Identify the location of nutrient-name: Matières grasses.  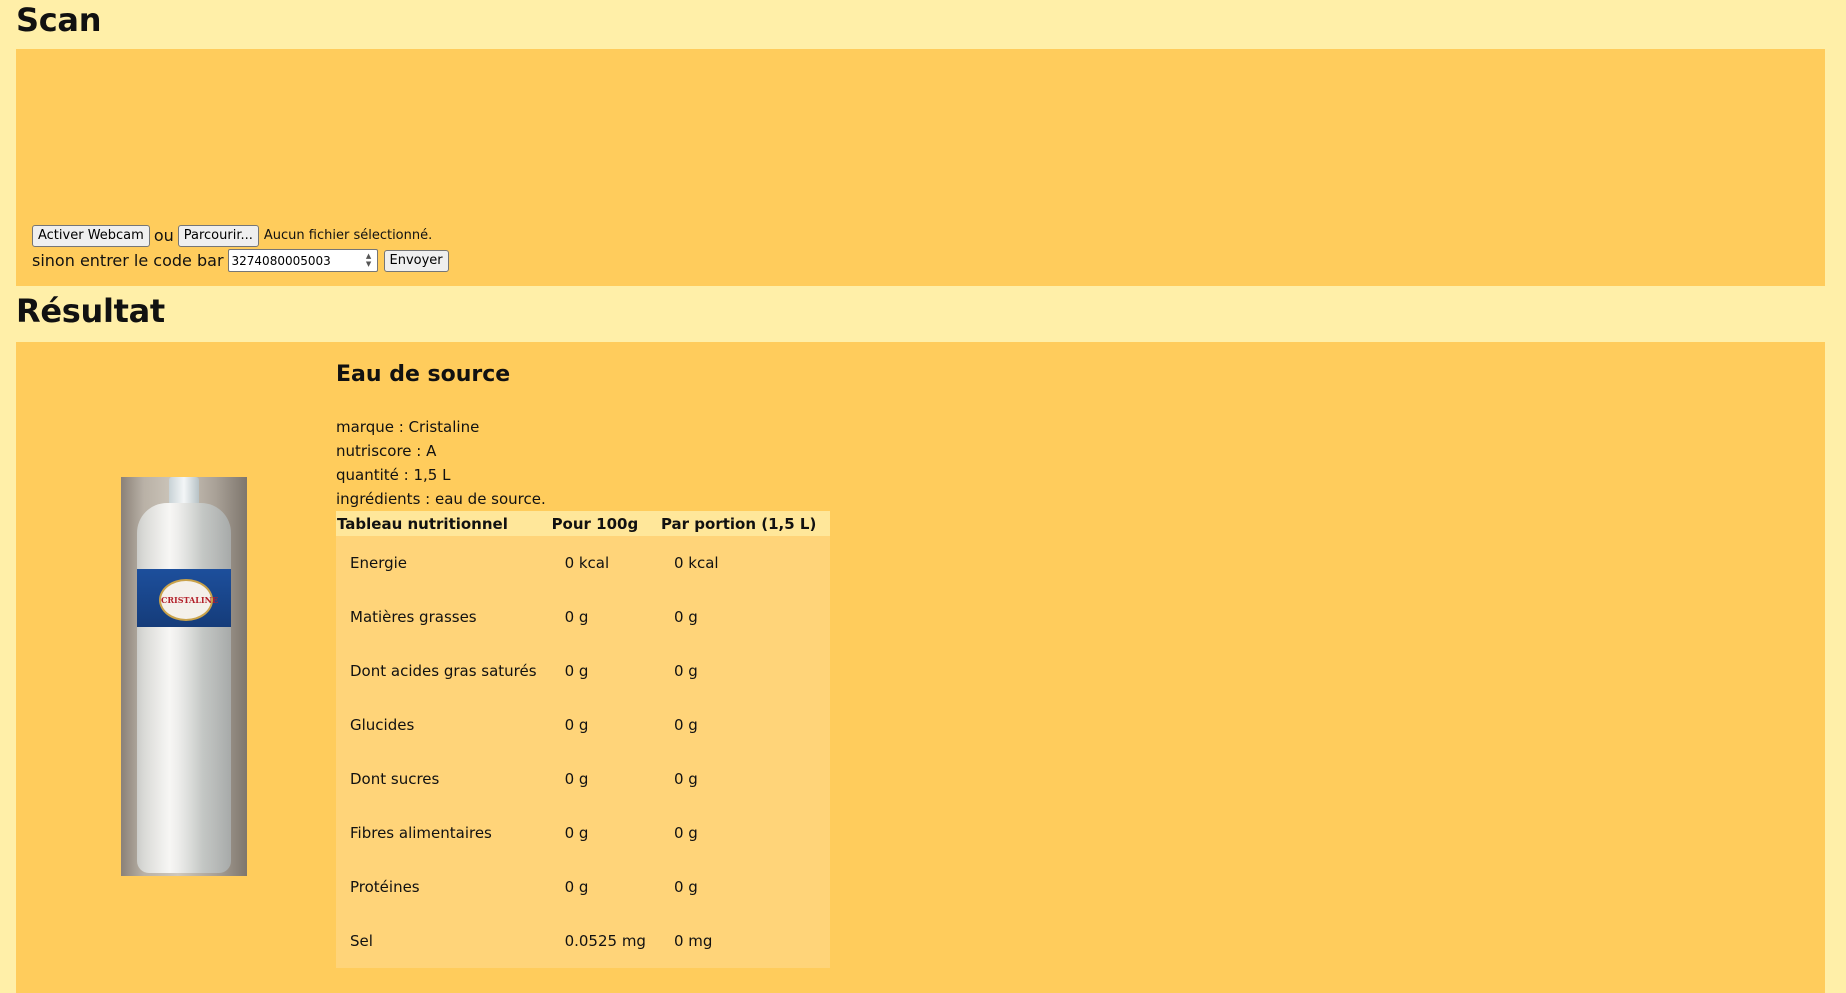
(413, 617).